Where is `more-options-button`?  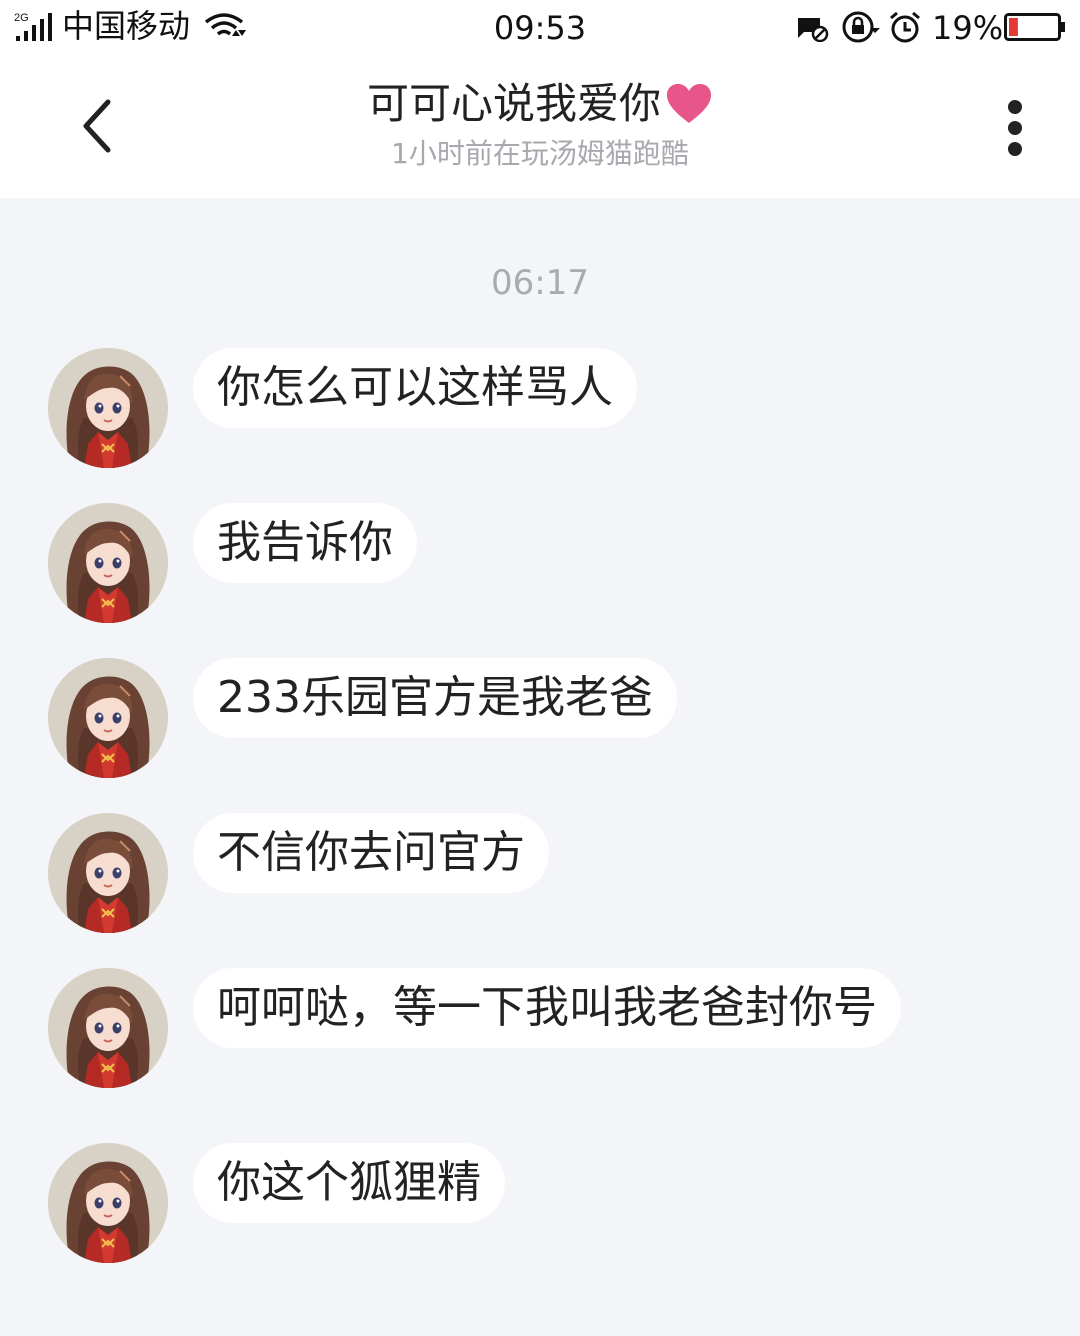
more-options-button is located at coordinates (1015, 128).